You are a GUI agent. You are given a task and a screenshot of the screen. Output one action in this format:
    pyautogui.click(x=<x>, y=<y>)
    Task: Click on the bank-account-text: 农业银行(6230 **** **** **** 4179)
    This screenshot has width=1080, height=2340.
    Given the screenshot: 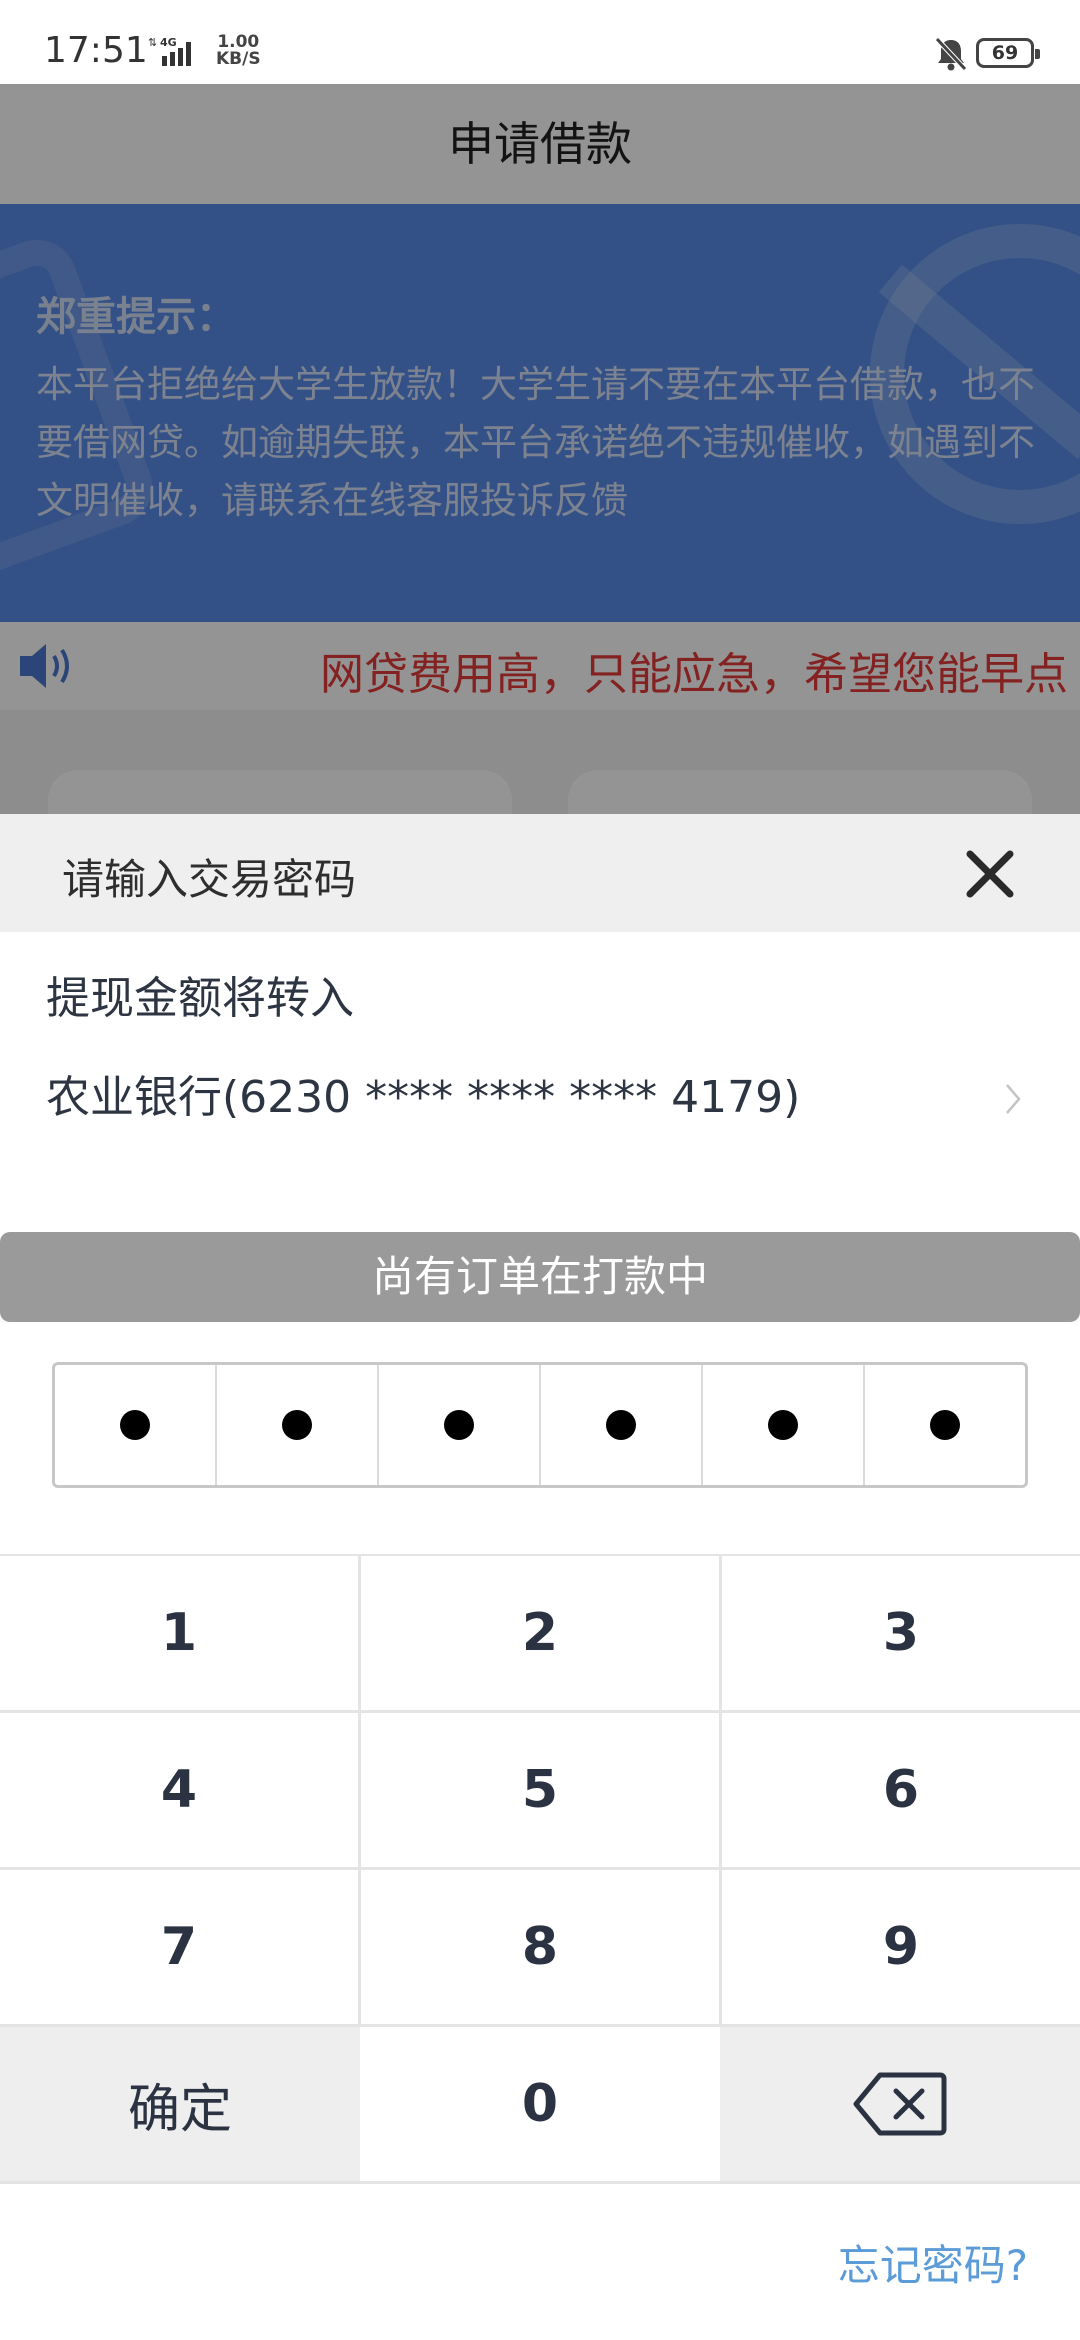 What is the action you would take?
    pyautogui.click(x=423, y=1097)
    